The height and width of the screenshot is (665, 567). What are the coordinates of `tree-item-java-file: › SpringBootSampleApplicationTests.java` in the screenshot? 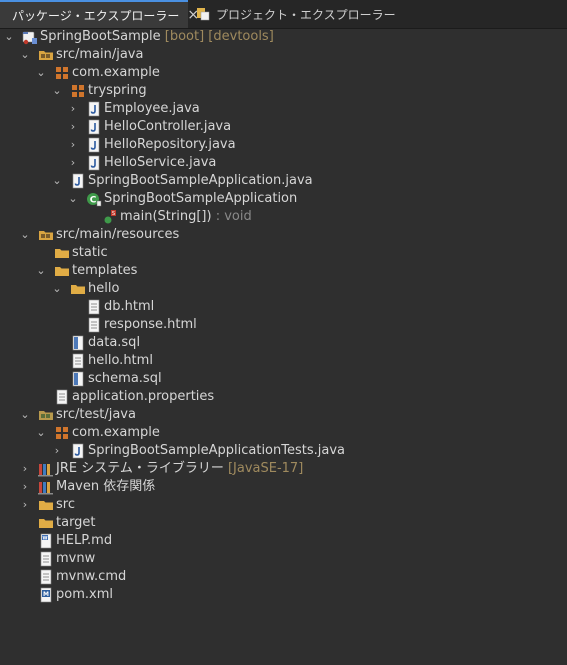 It's located at (283, 451).